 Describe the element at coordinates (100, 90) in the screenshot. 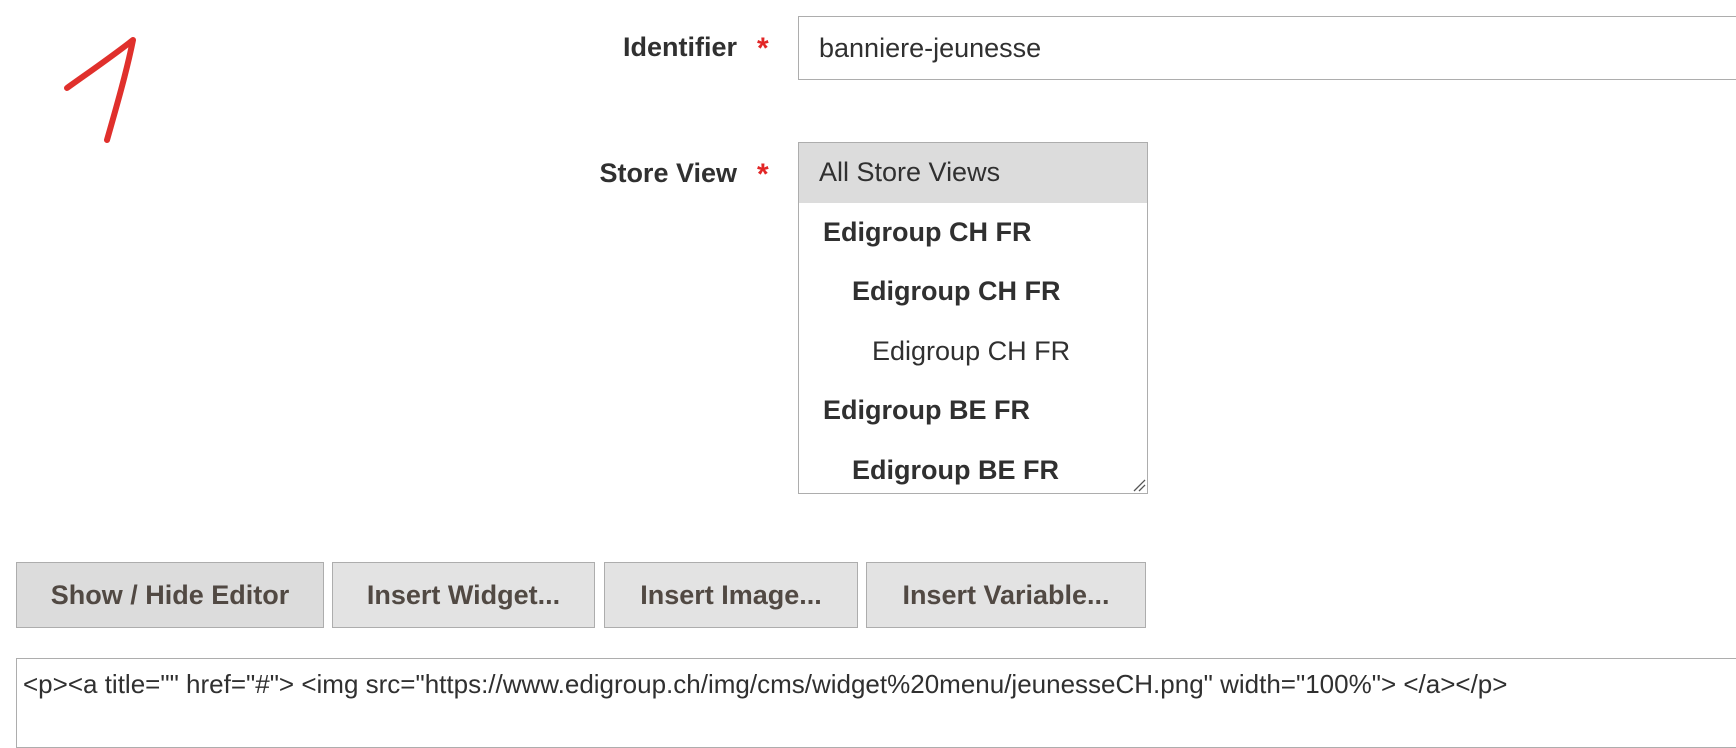

I see `handwritten-annotation-mark` at that location.